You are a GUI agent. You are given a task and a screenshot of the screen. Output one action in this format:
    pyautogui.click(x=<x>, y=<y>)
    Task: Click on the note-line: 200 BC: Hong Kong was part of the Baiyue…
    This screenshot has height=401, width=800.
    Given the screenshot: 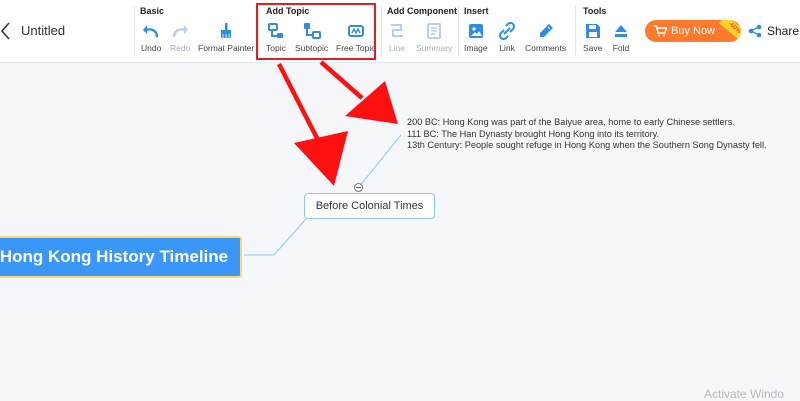 What is the action you would take?
    pyautogui.click(x=571, y=122)
    